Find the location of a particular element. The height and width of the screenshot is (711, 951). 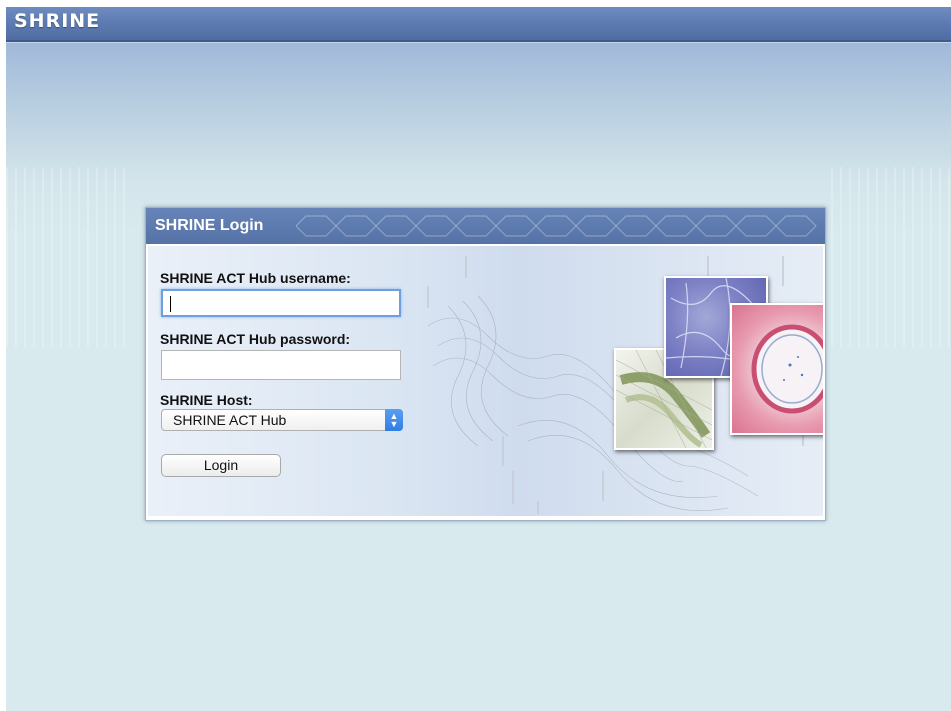

username-input is located at coordinates (281, 303).